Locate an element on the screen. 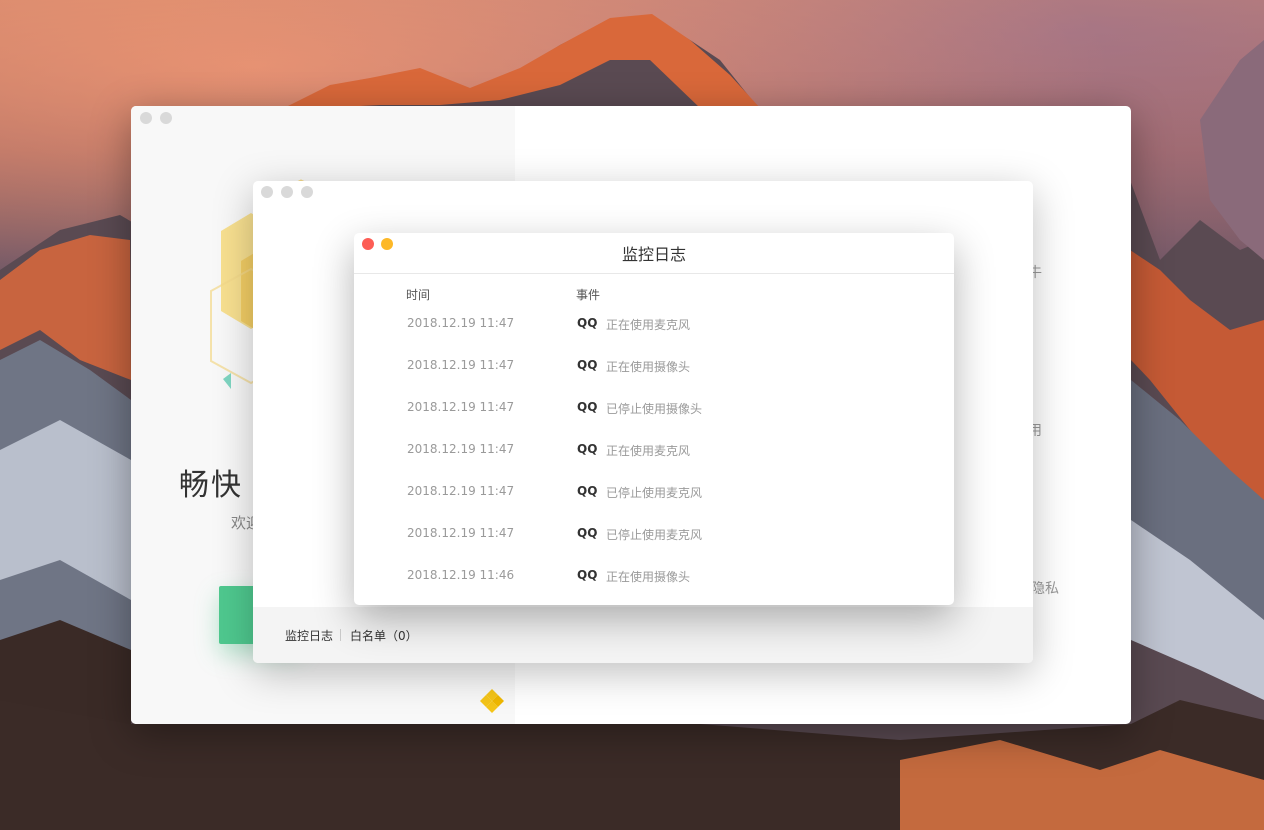 Image resolution: width=1264 pixels, height=830 pixels. dialog-title: 监控日志 is located at coordinates (653, 254).